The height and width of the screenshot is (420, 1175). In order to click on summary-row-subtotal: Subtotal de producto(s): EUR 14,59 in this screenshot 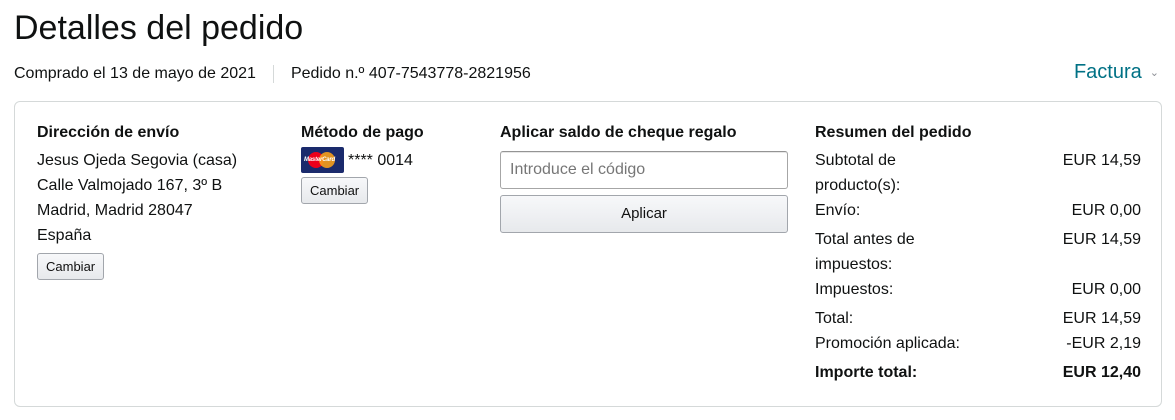, I will do `click(978, 173)`.